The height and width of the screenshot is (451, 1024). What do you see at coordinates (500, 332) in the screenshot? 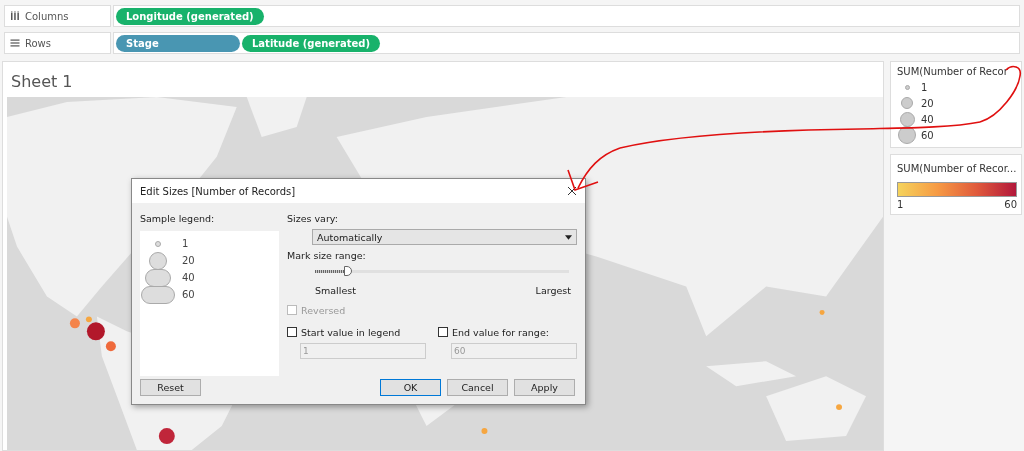
I see `checkbox-label: End value for range:` at bounding box center [500, 332].